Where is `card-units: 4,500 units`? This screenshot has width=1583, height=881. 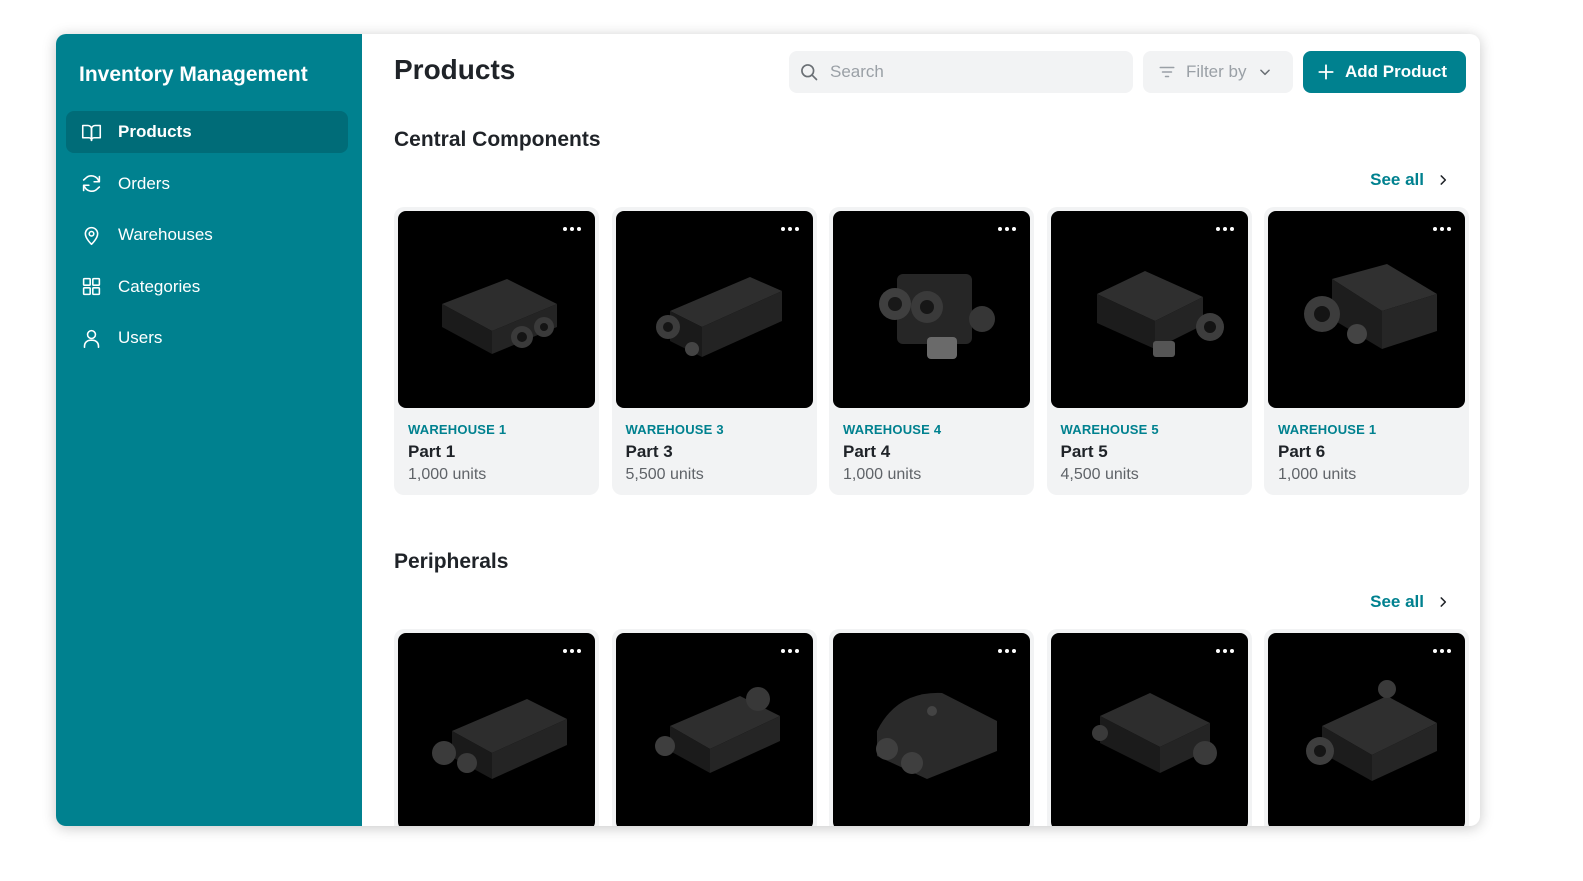
card-units: 4,500 units is located at coordinates (1099, 474).